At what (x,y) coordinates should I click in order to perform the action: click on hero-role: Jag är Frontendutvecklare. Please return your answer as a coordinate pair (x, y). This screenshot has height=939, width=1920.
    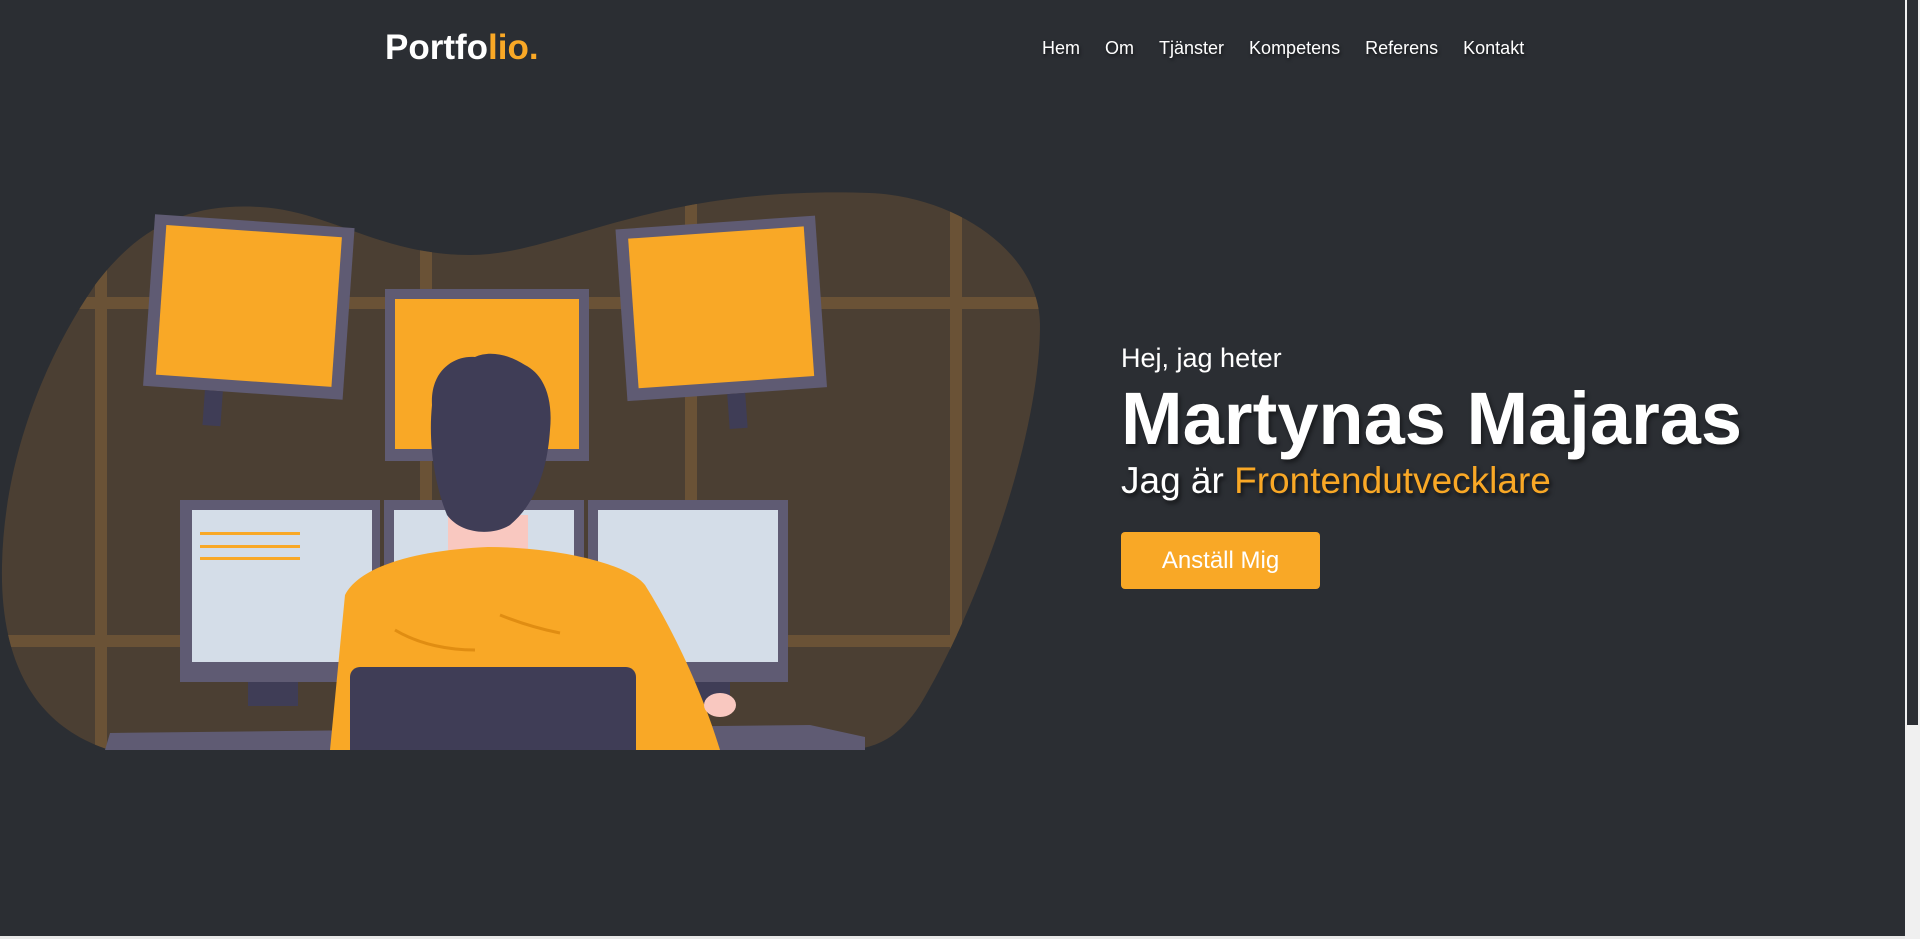
    Looking at the image, I should click on (1471, 481).